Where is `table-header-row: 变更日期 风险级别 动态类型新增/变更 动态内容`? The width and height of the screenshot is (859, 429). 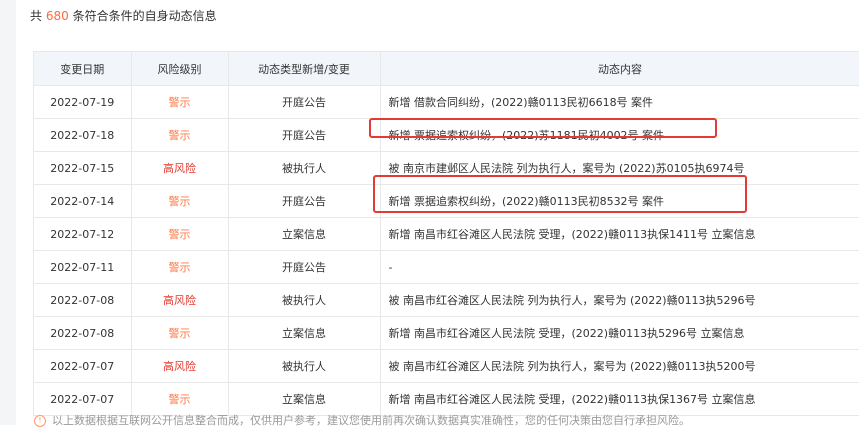 table-header-row: 变更日期 风险级别 动态类型新增/变更 动态内容 is located at coordinates (446, 69).